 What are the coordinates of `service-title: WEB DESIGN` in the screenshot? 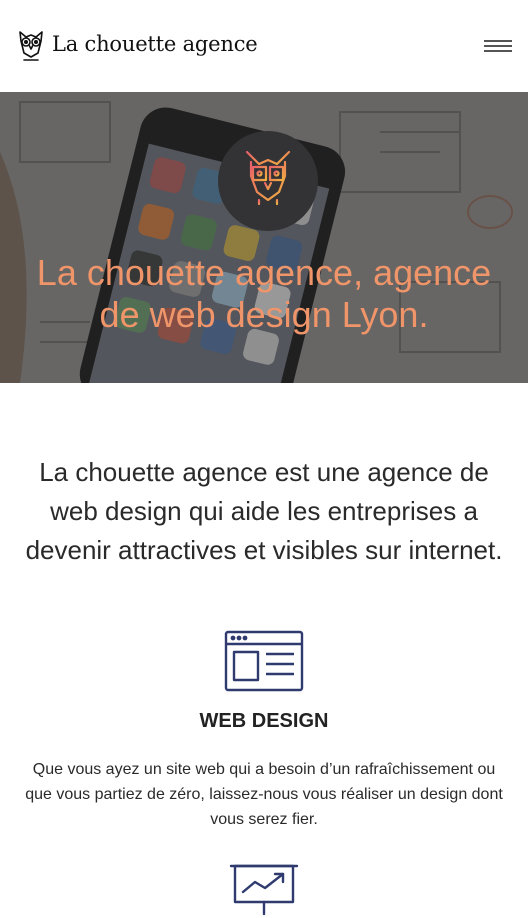 It's located at (264, 721).